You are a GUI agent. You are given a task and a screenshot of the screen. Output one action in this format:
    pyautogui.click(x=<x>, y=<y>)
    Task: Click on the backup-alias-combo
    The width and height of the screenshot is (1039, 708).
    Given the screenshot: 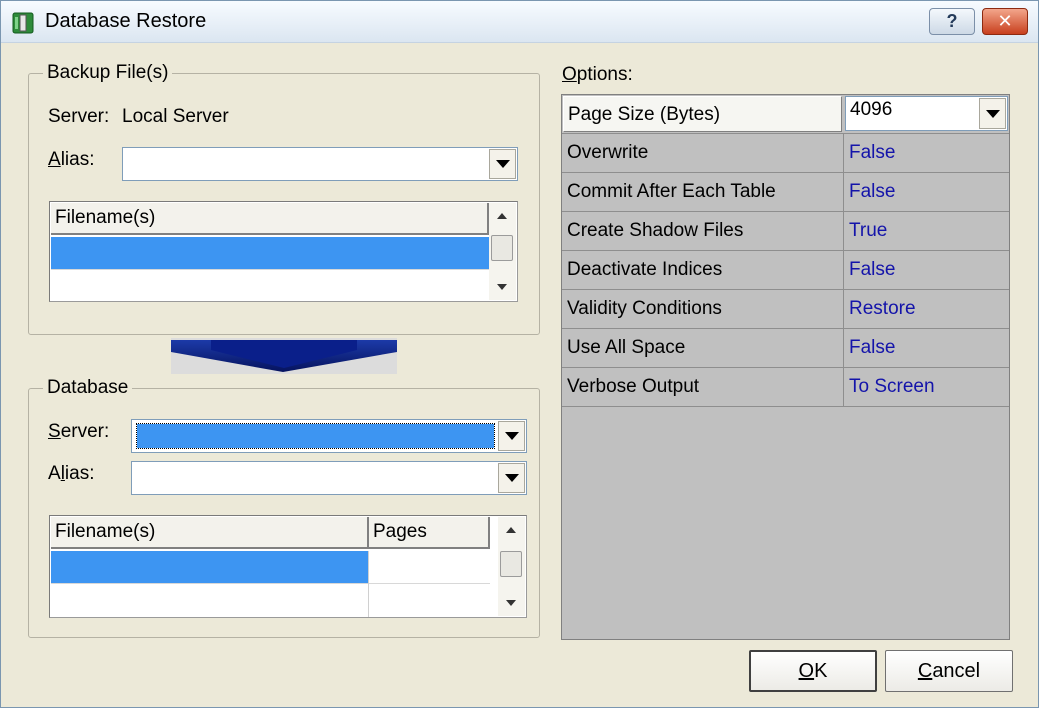 What is the action you would take?
    pyautogui.click(x=320, y=164)
    